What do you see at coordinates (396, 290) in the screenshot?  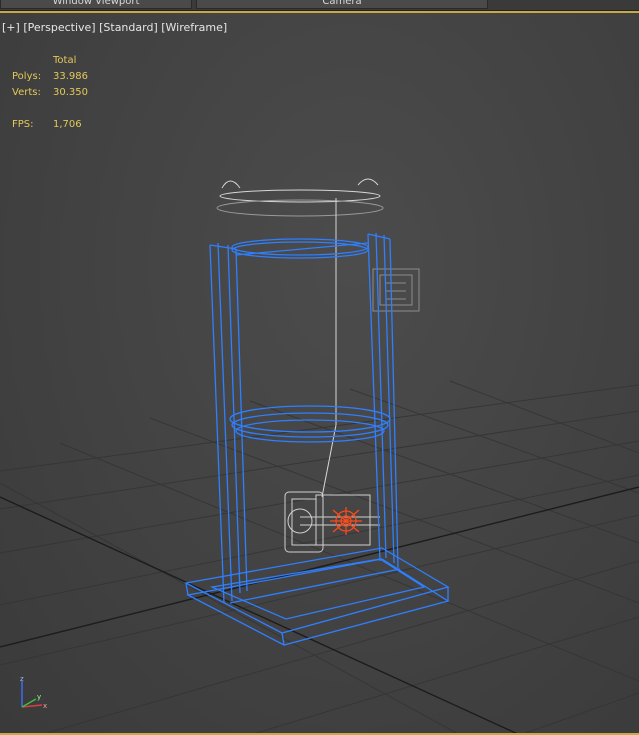 I see `control-box-wireframe` at bounding box center [396, 290].